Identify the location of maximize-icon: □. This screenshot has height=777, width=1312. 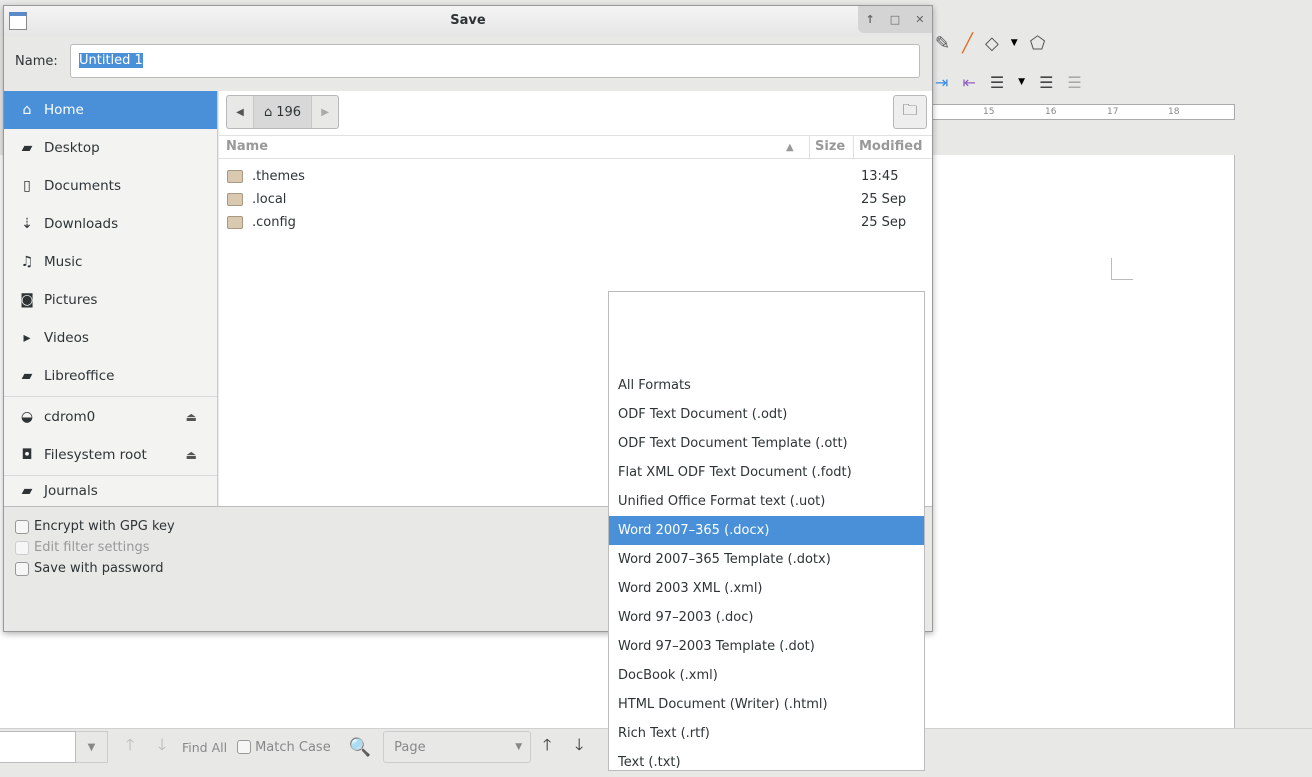
(895, 20).